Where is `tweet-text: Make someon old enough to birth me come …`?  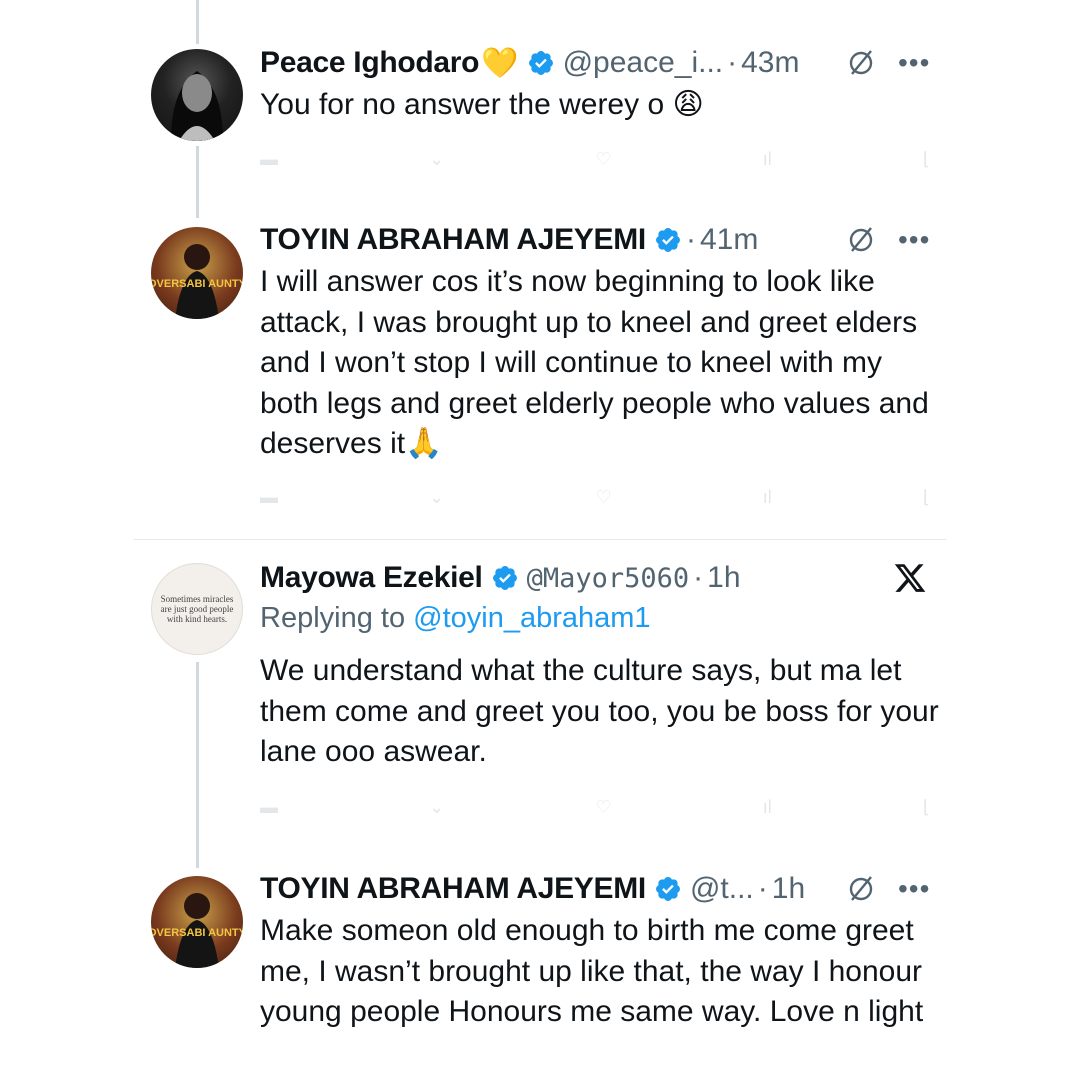
tweet-text: Make someon old enough to birth me come … is located at coordinates (592, 971).